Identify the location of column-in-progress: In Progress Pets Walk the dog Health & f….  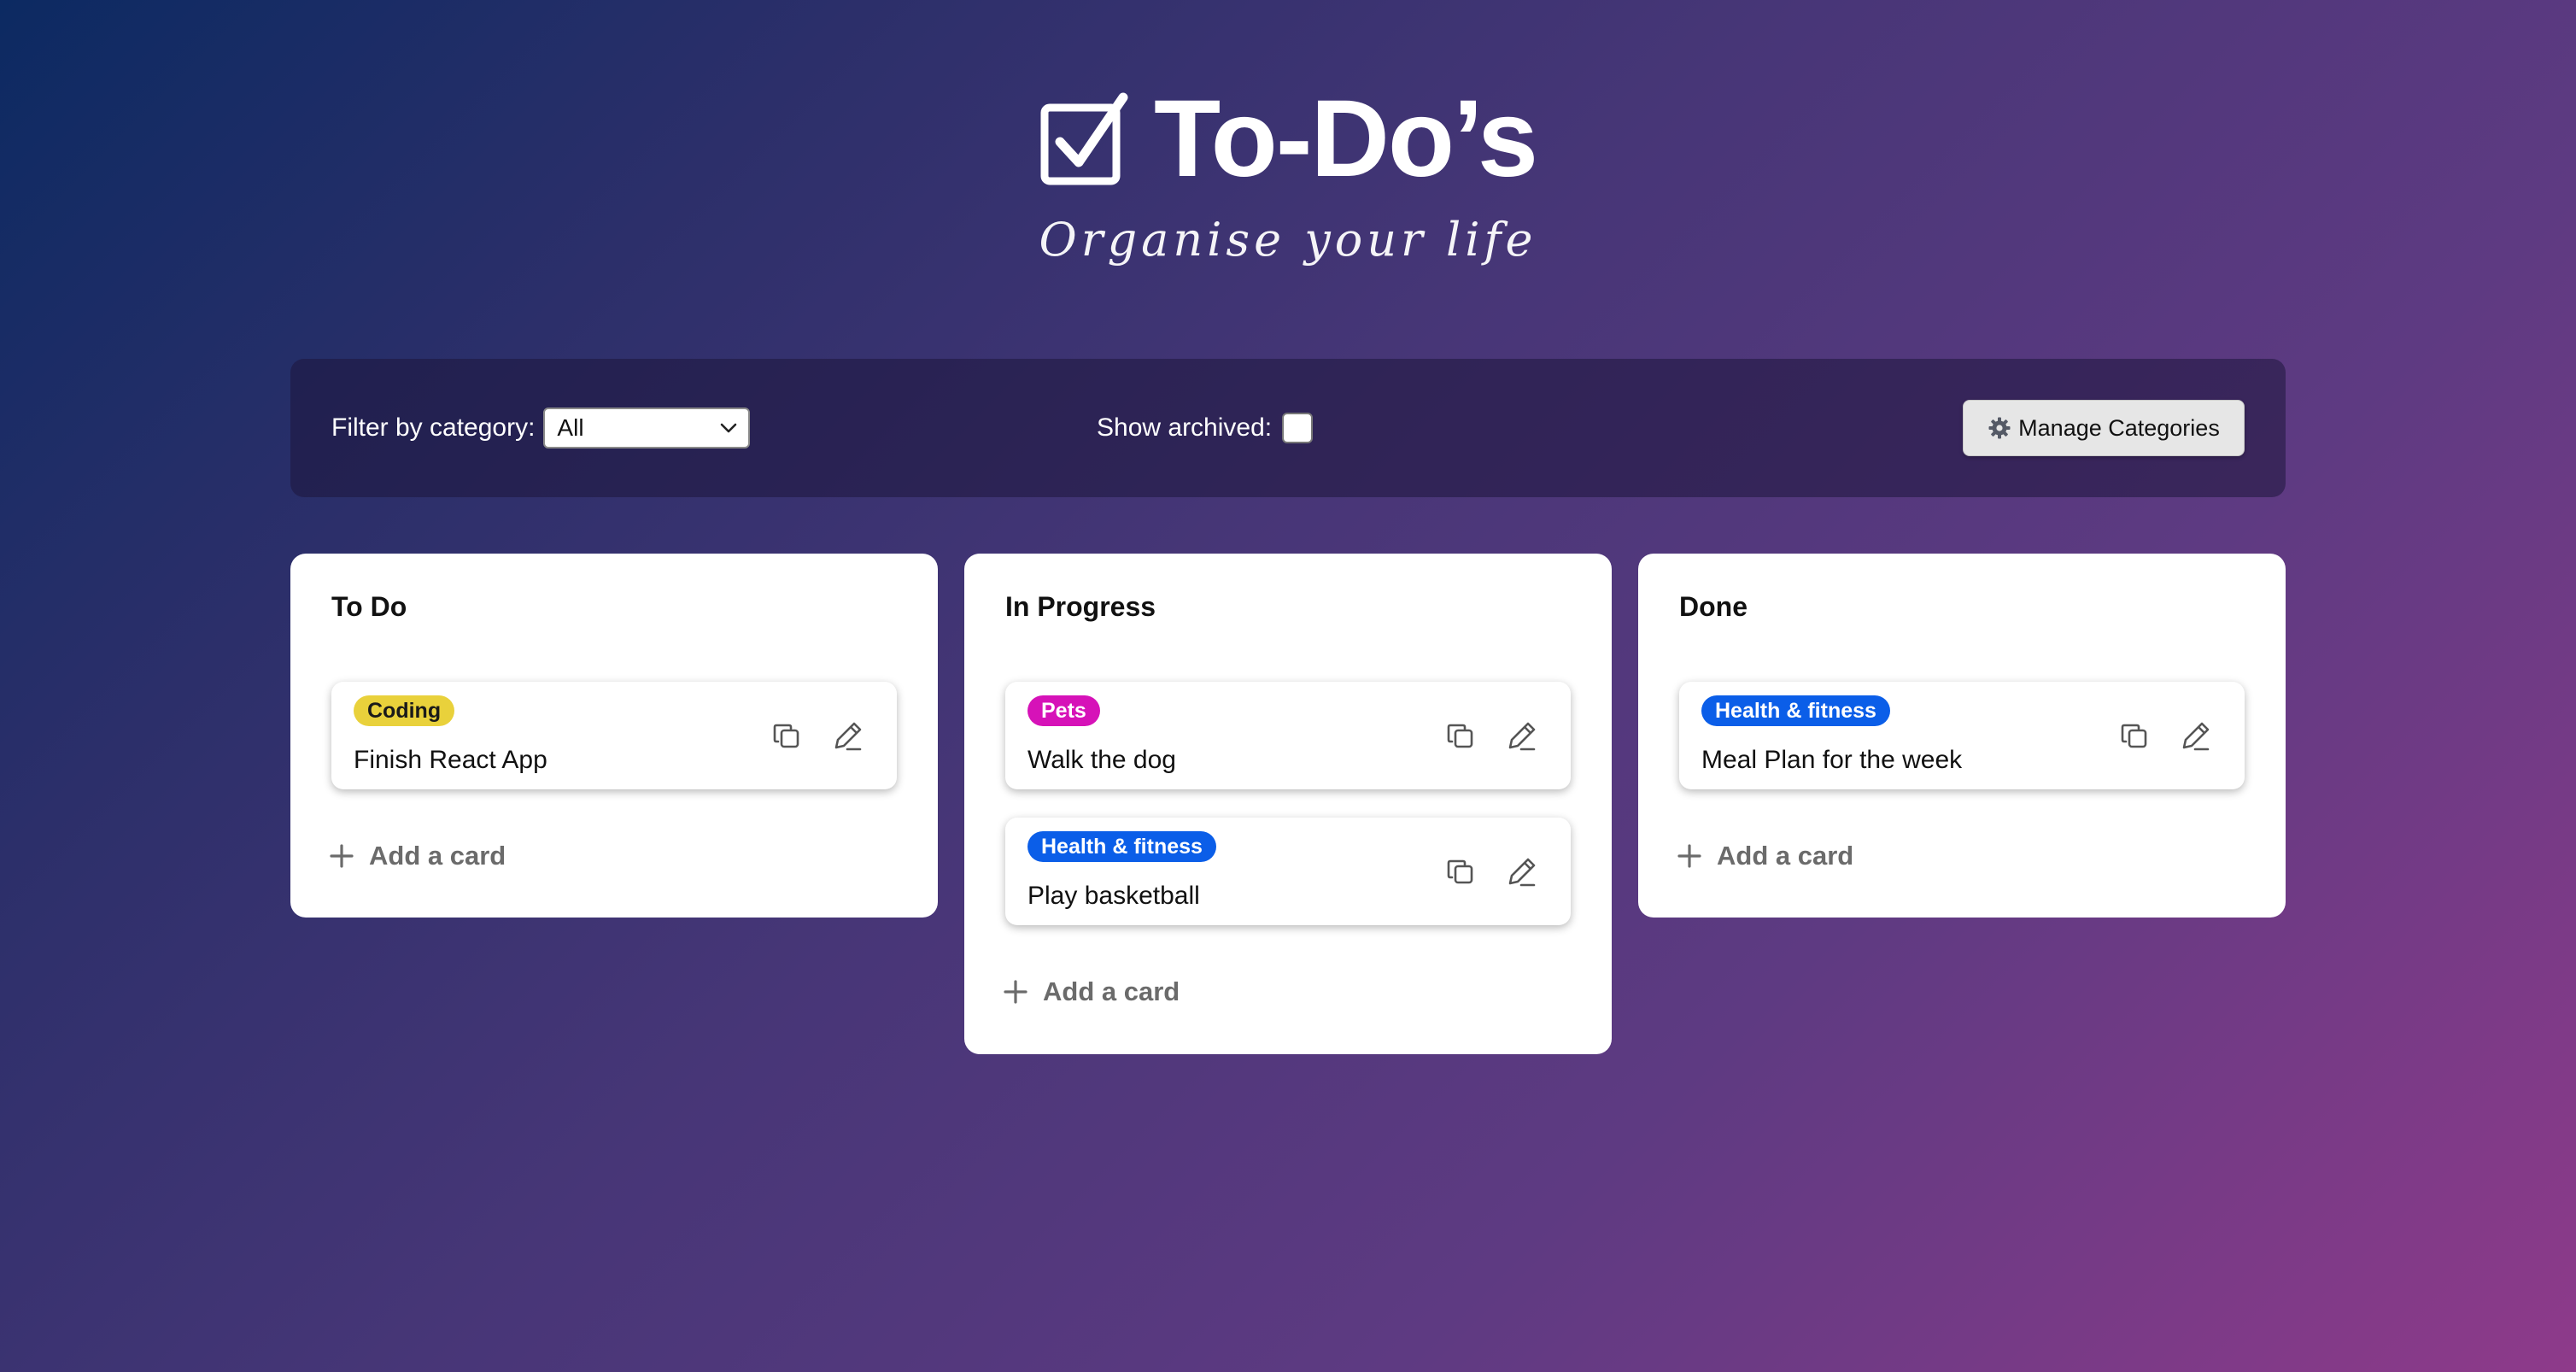
(1288, 804).